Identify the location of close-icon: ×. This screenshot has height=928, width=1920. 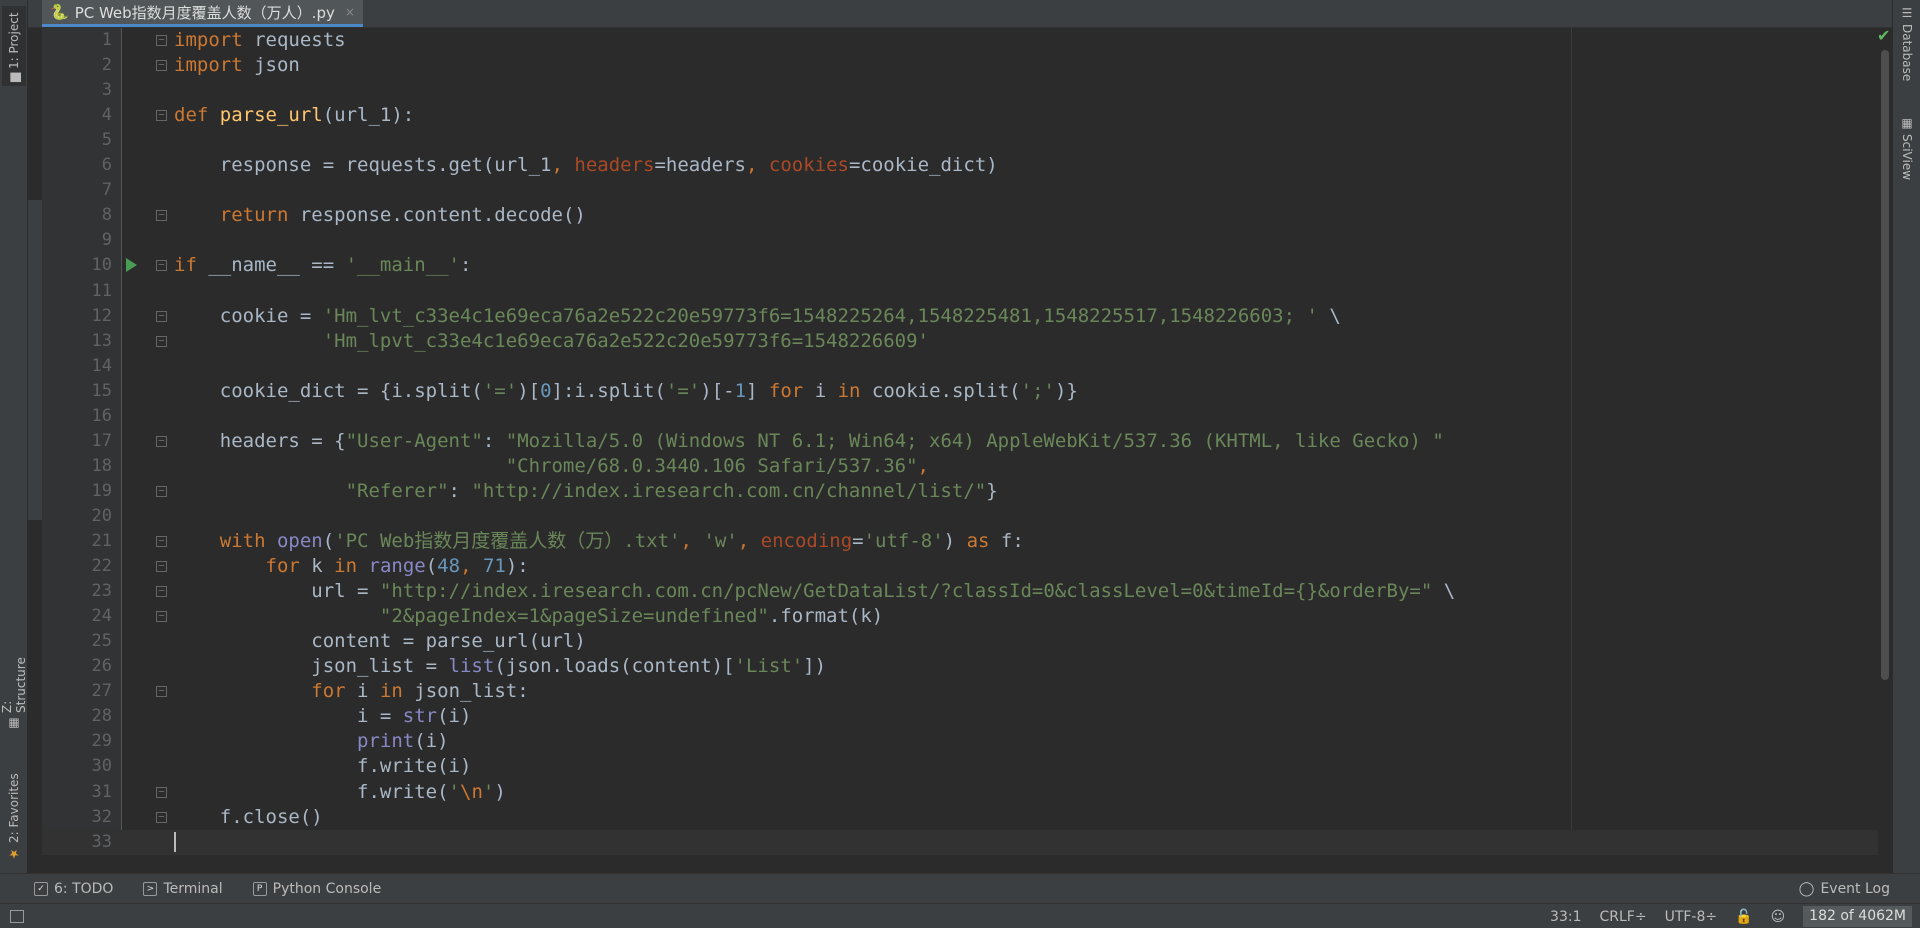
(350, 12).